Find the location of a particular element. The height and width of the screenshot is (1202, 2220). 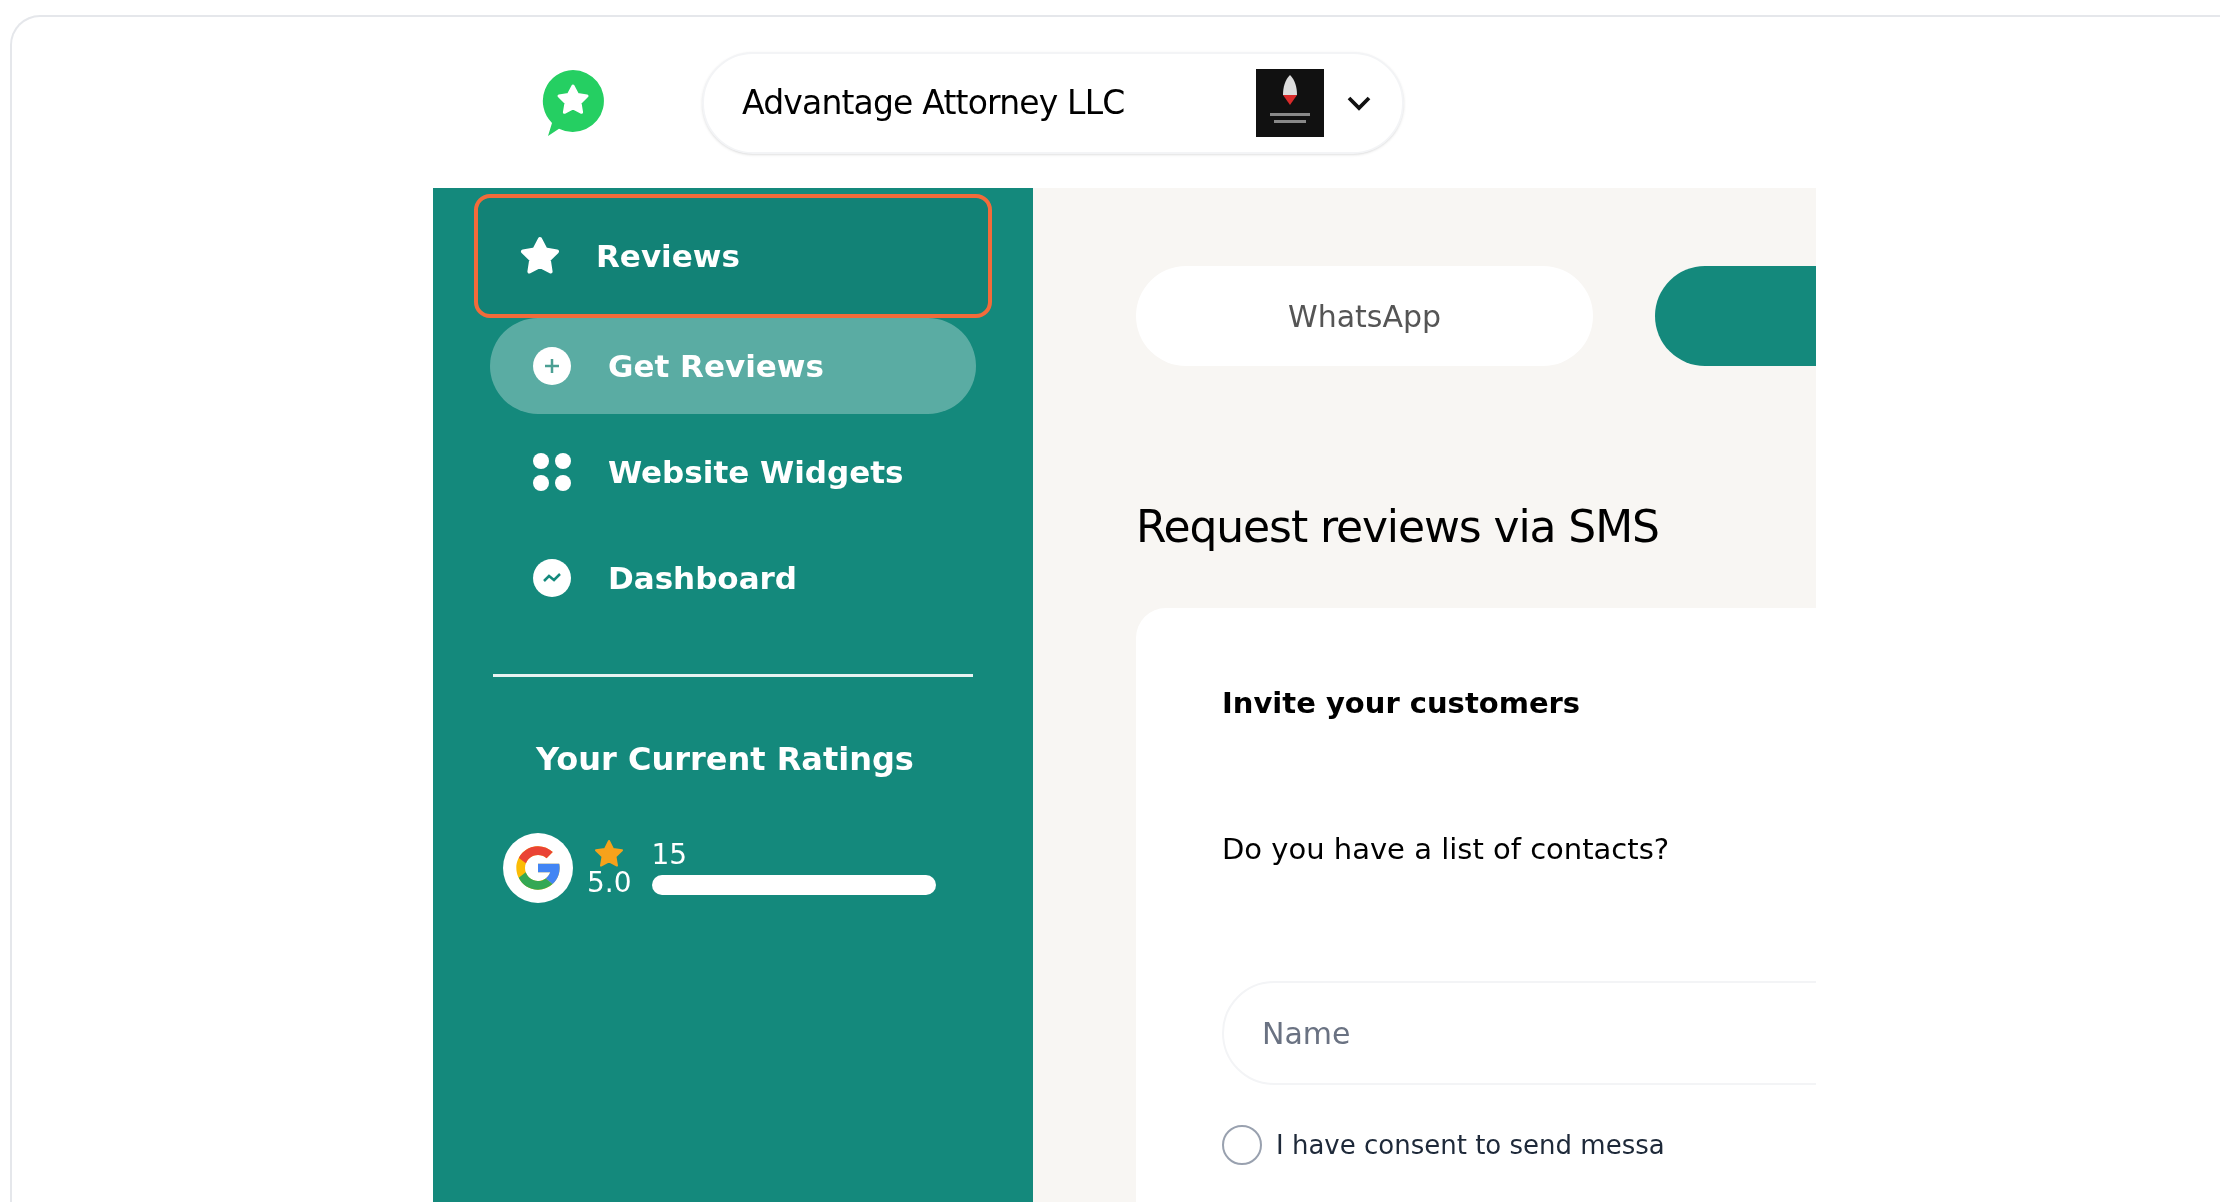

logo-icon is located at coordinates (573, 102).